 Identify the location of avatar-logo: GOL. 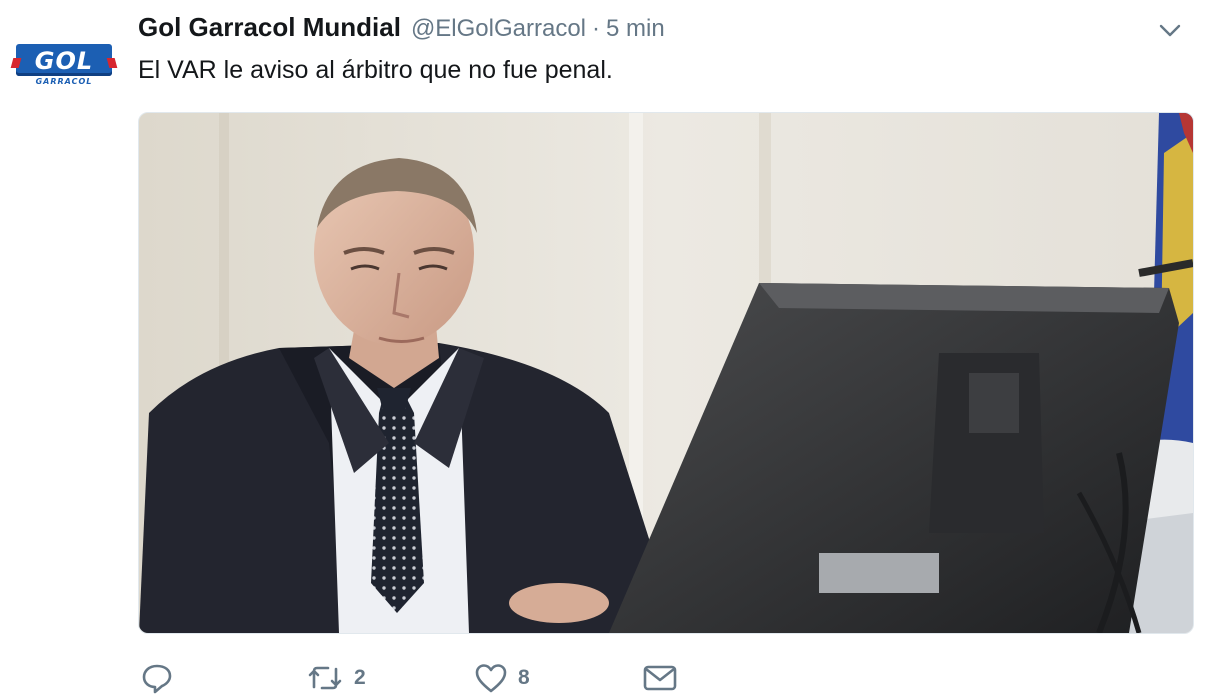
(64, 60).